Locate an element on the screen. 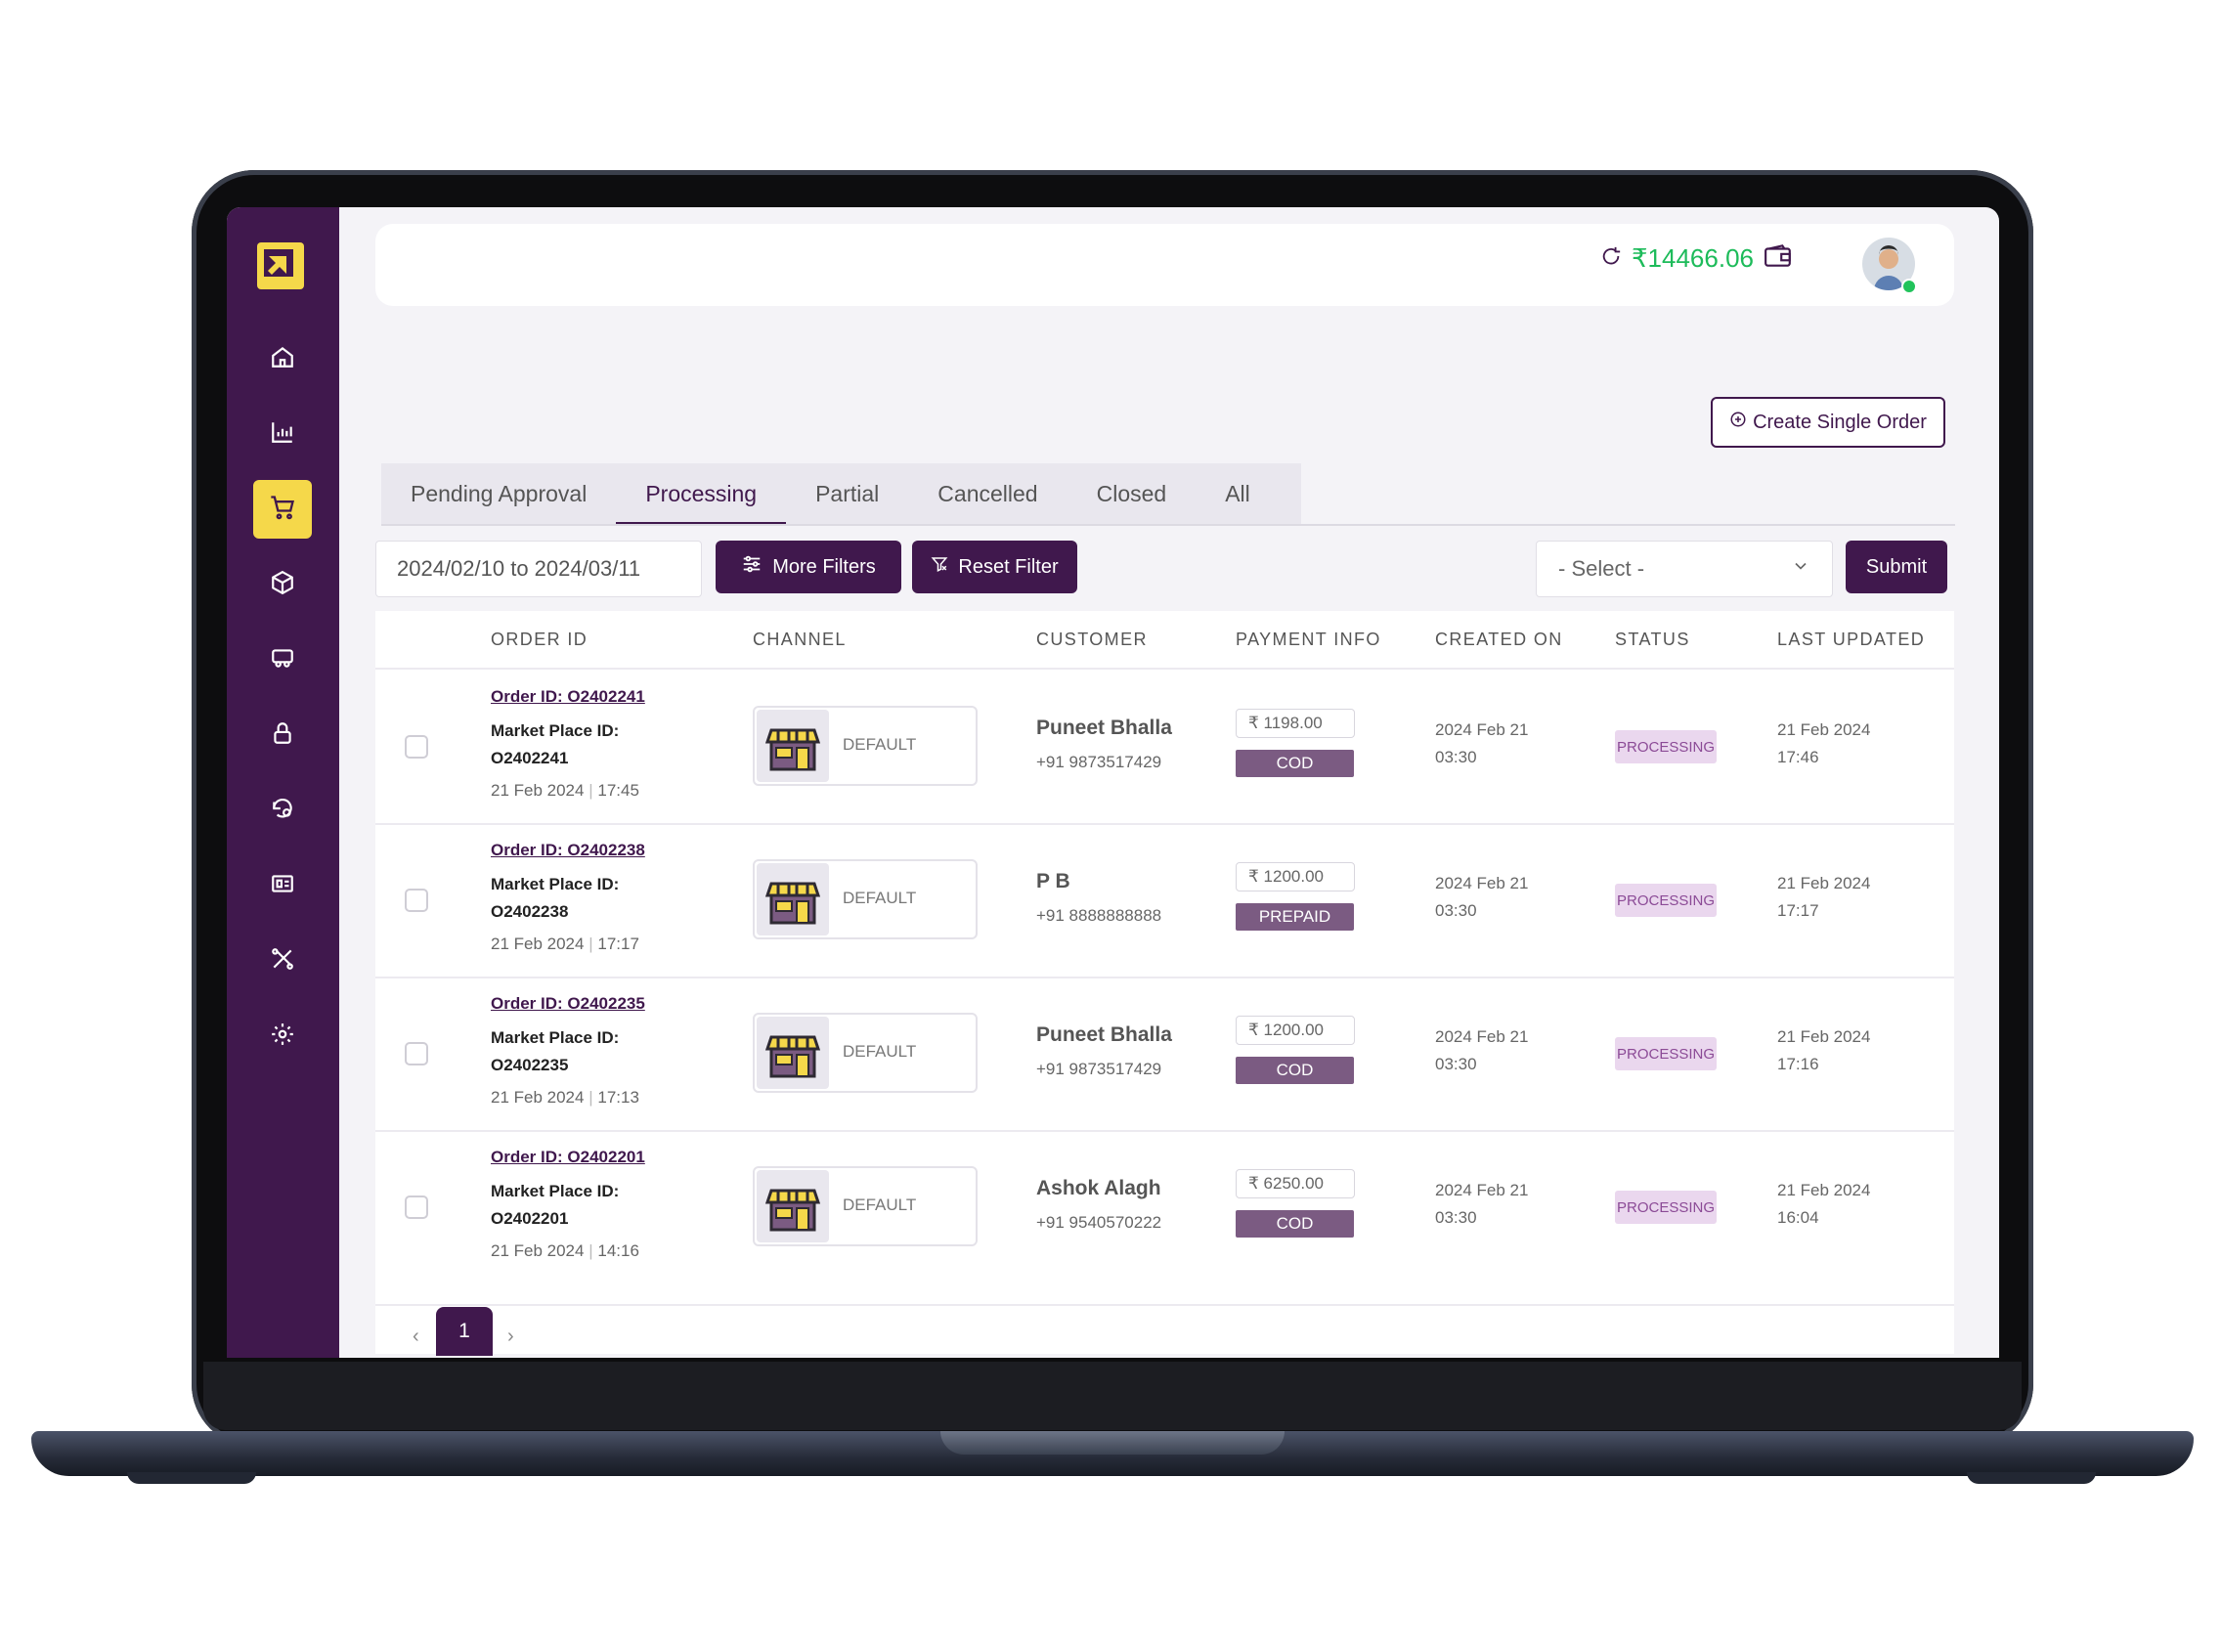  date-range-input: 2024/02/10 to 2024/03/11 is located at coordinates (538, 569).